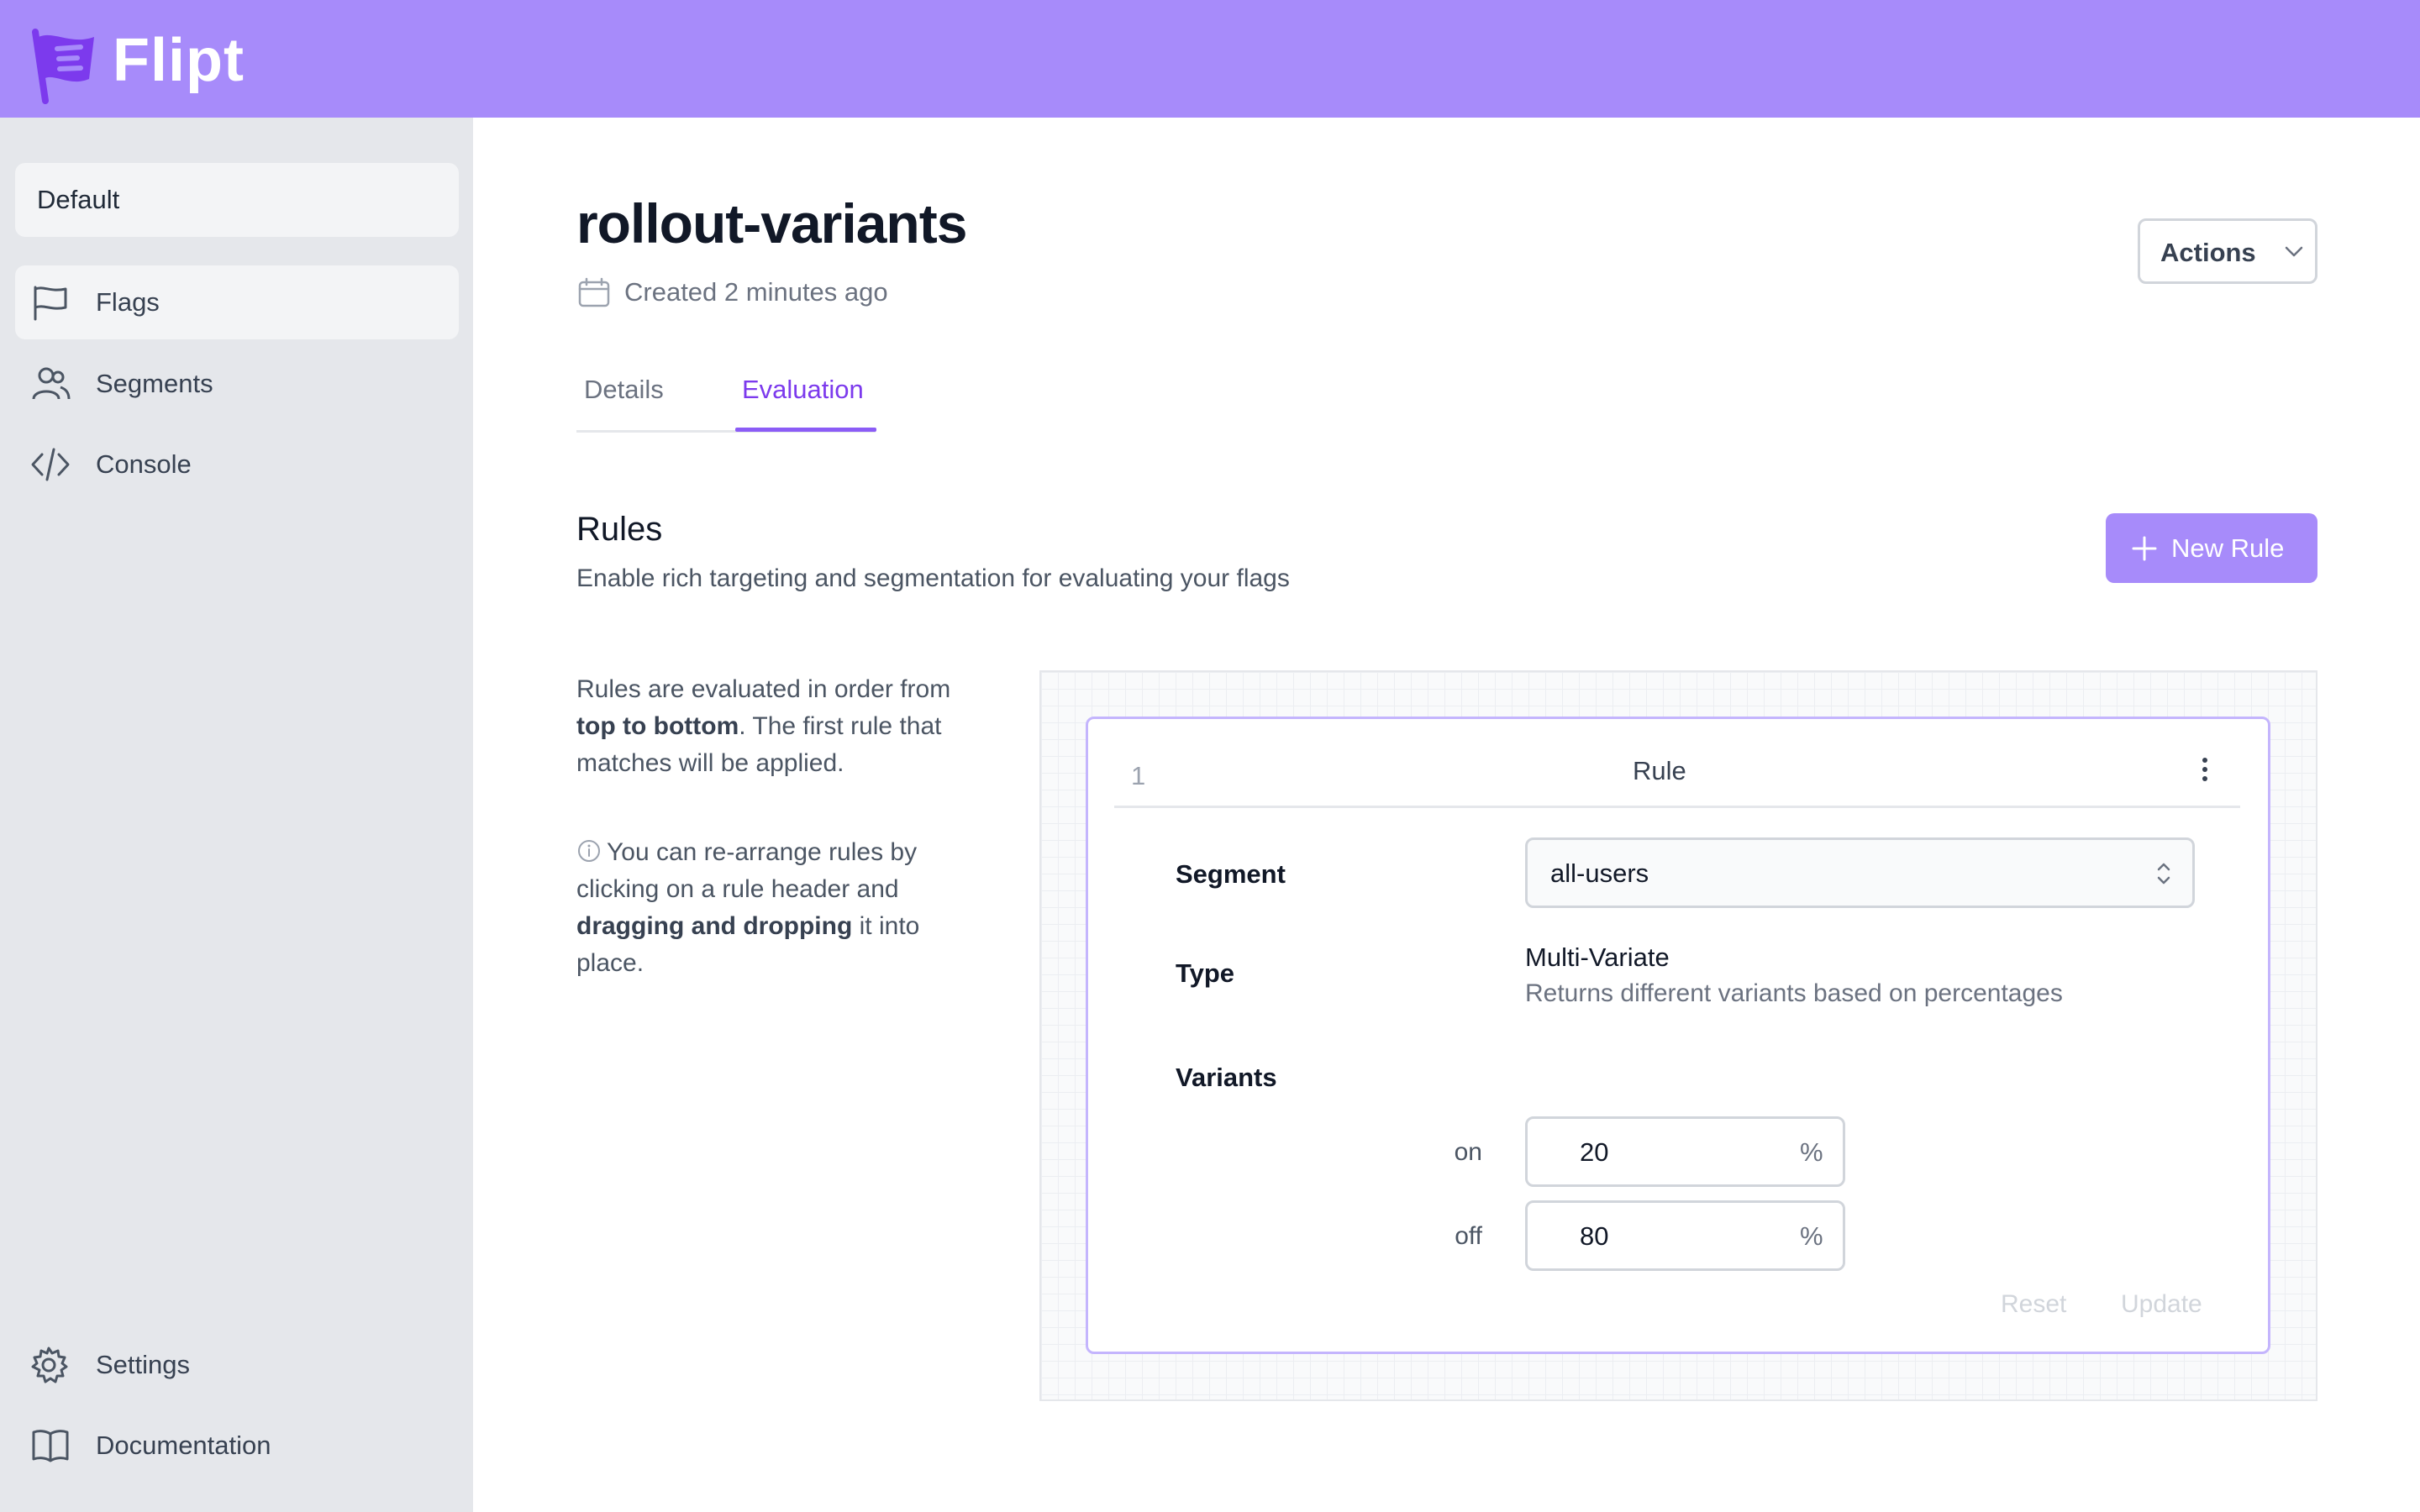  Describe the element at coordinates (66, 66) in the screenshot. I see `flipt-logo-icon` at that location.